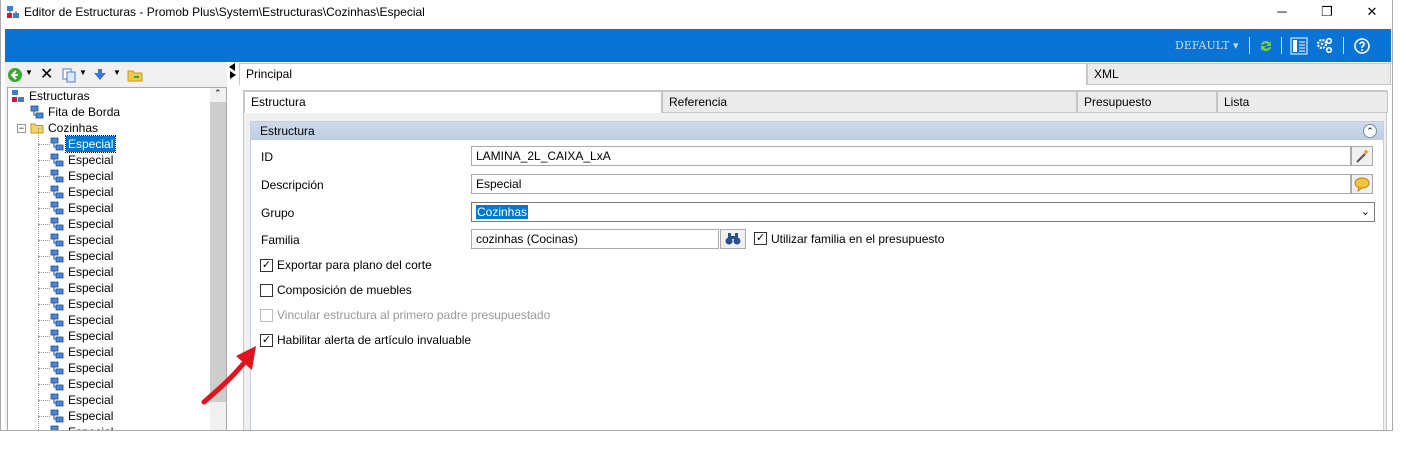 This screenshot has height=462, width=1416. Describe the element at coordinates (69, 75) in the screenshot. I see `copy-icon` at that location.